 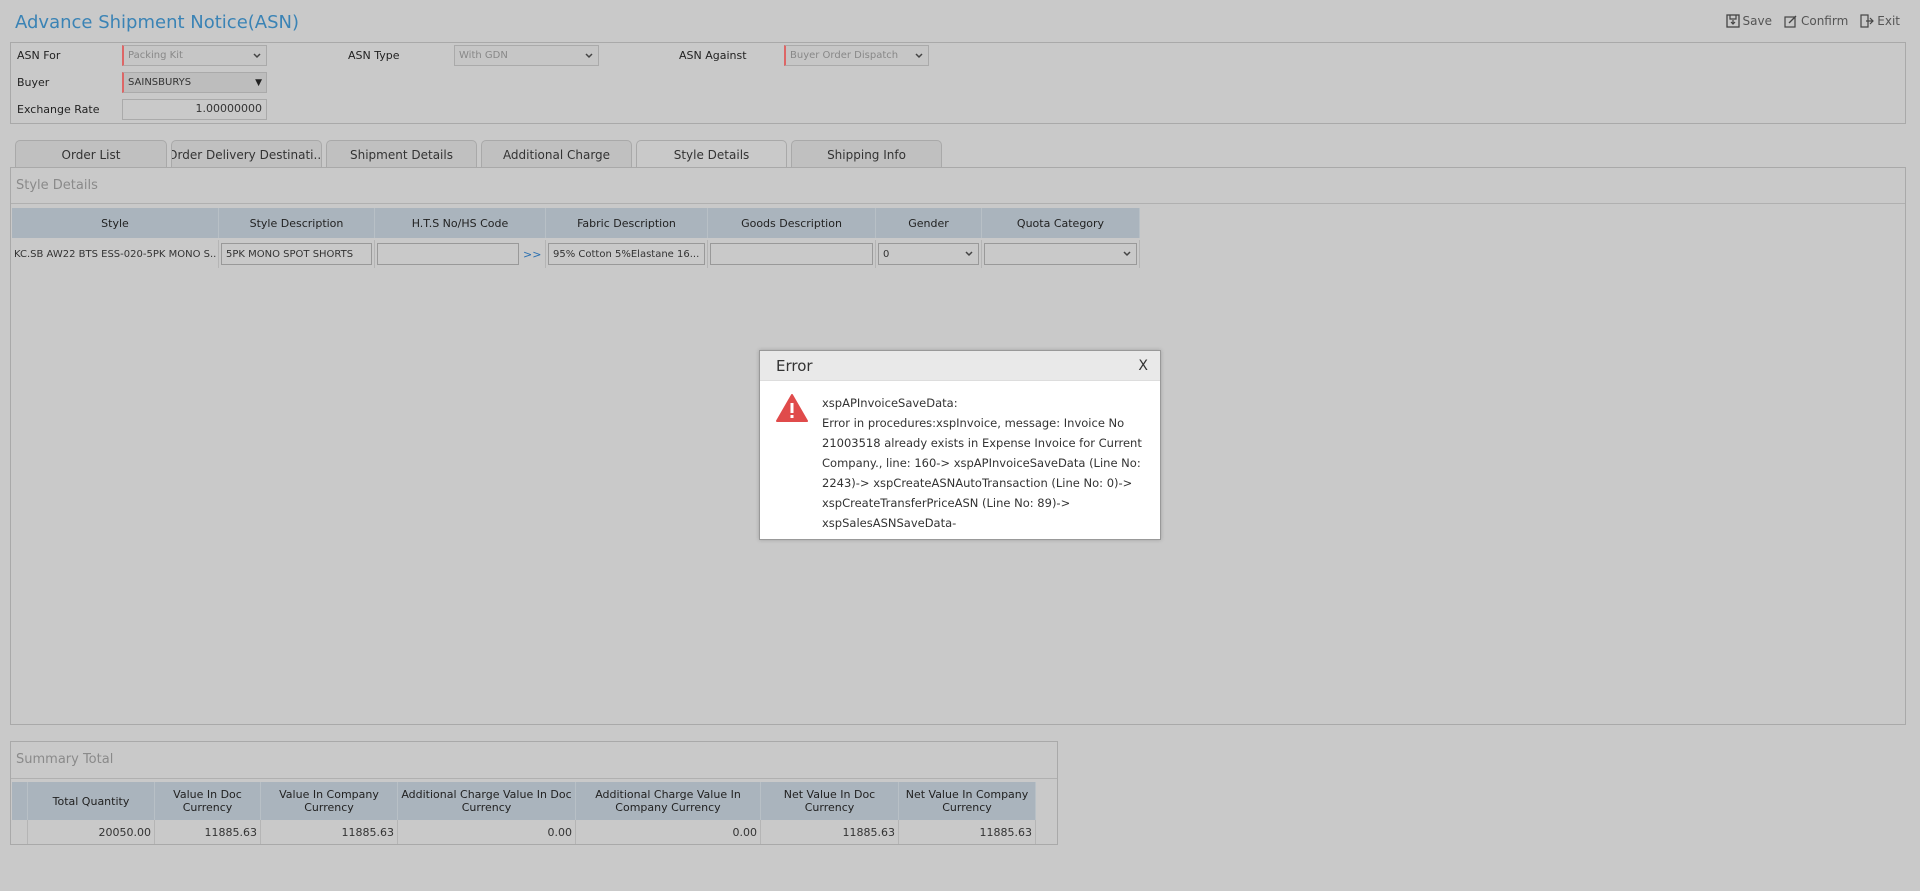 I want to click on tab-shipping-info: Shipping Info, so click(x=866, y=154).